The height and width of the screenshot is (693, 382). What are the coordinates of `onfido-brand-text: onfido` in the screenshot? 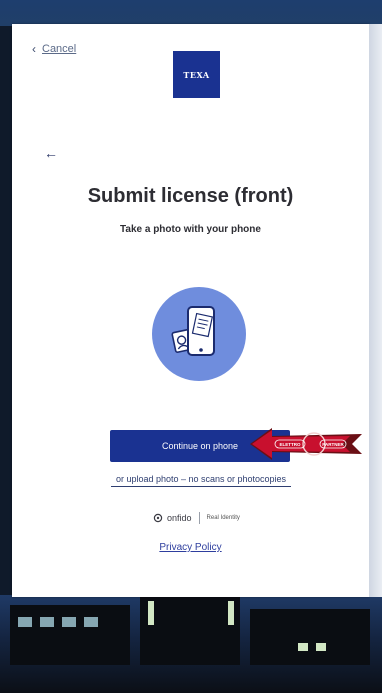 It's located at (179, 518).